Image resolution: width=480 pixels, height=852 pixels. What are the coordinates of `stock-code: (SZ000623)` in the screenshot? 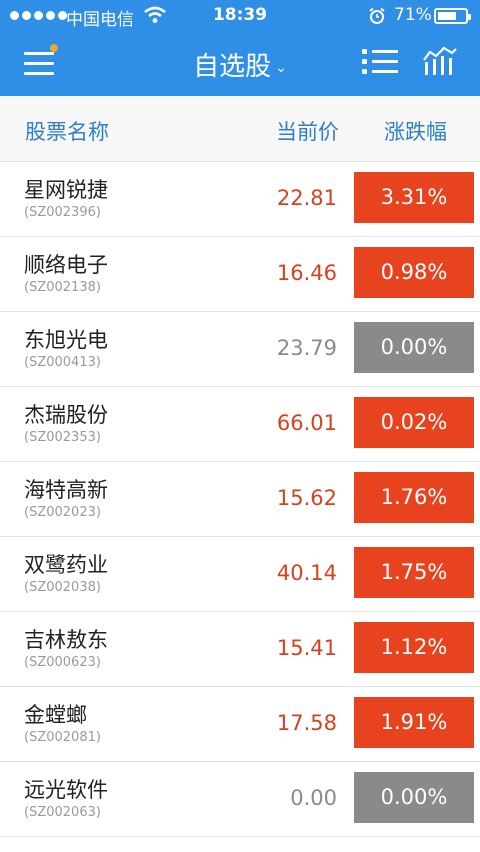 It's located at (62, 662).